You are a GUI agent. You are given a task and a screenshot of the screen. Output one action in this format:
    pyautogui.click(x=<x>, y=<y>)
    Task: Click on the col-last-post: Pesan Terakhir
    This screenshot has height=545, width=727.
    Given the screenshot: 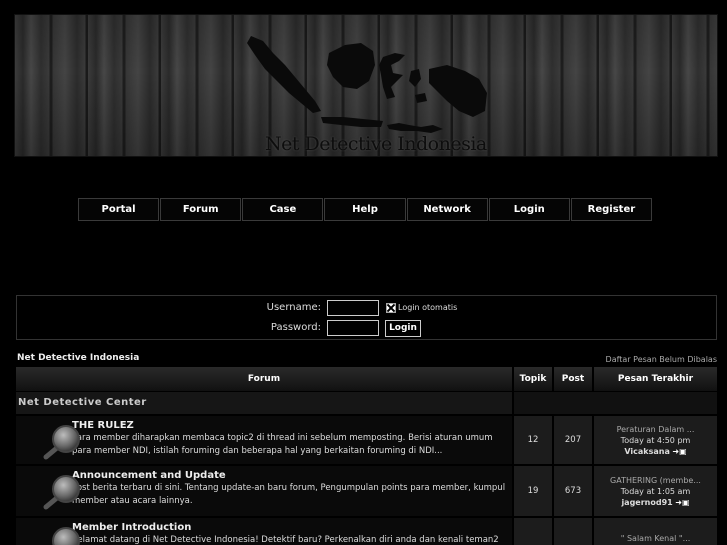 What is the action you would take?
    pyautogui.click(x=654, y=379)
    